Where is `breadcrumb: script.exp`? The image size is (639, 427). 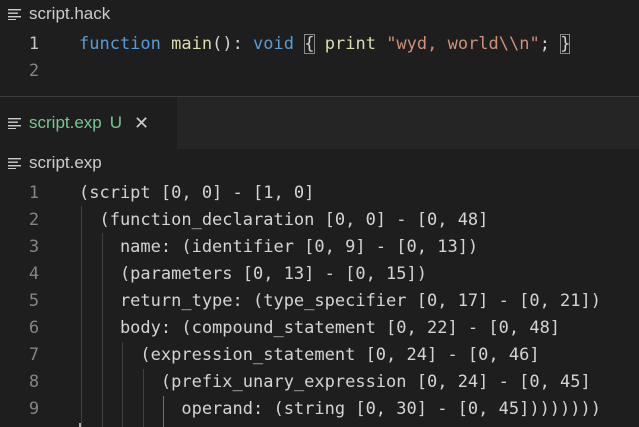
breadcrumb: script.exp is located at coordinates (55, 163).